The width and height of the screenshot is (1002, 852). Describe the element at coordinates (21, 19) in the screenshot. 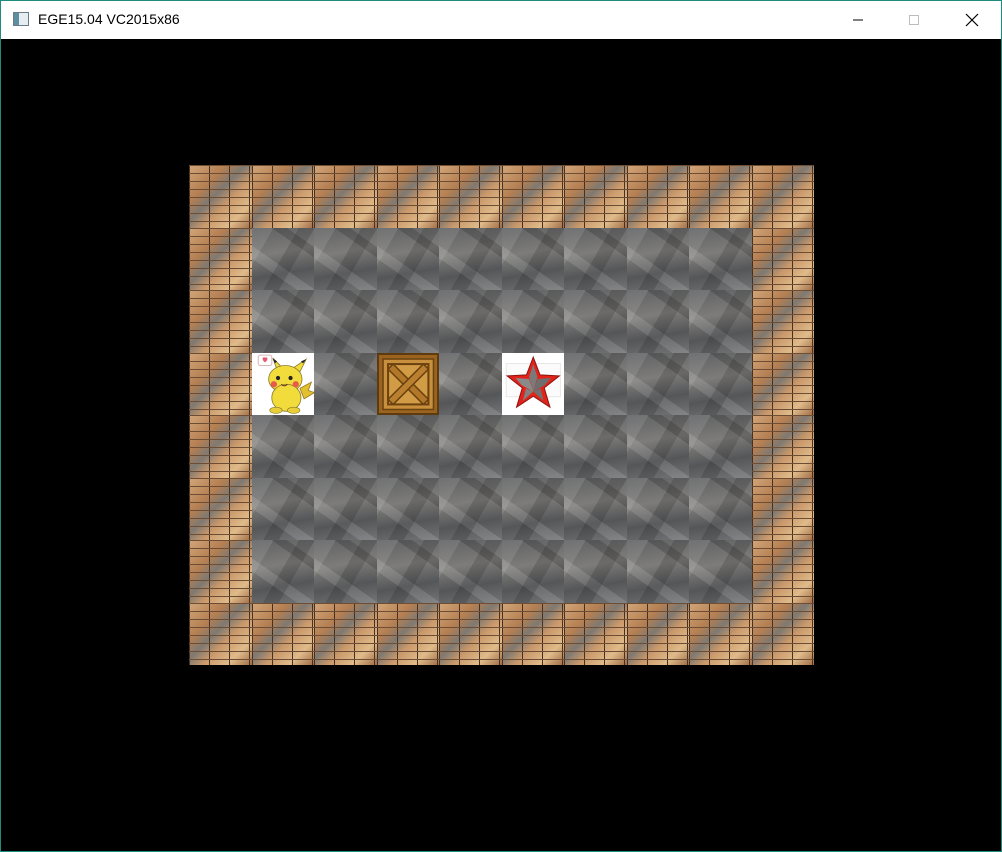

I see `app-icon` at that location.